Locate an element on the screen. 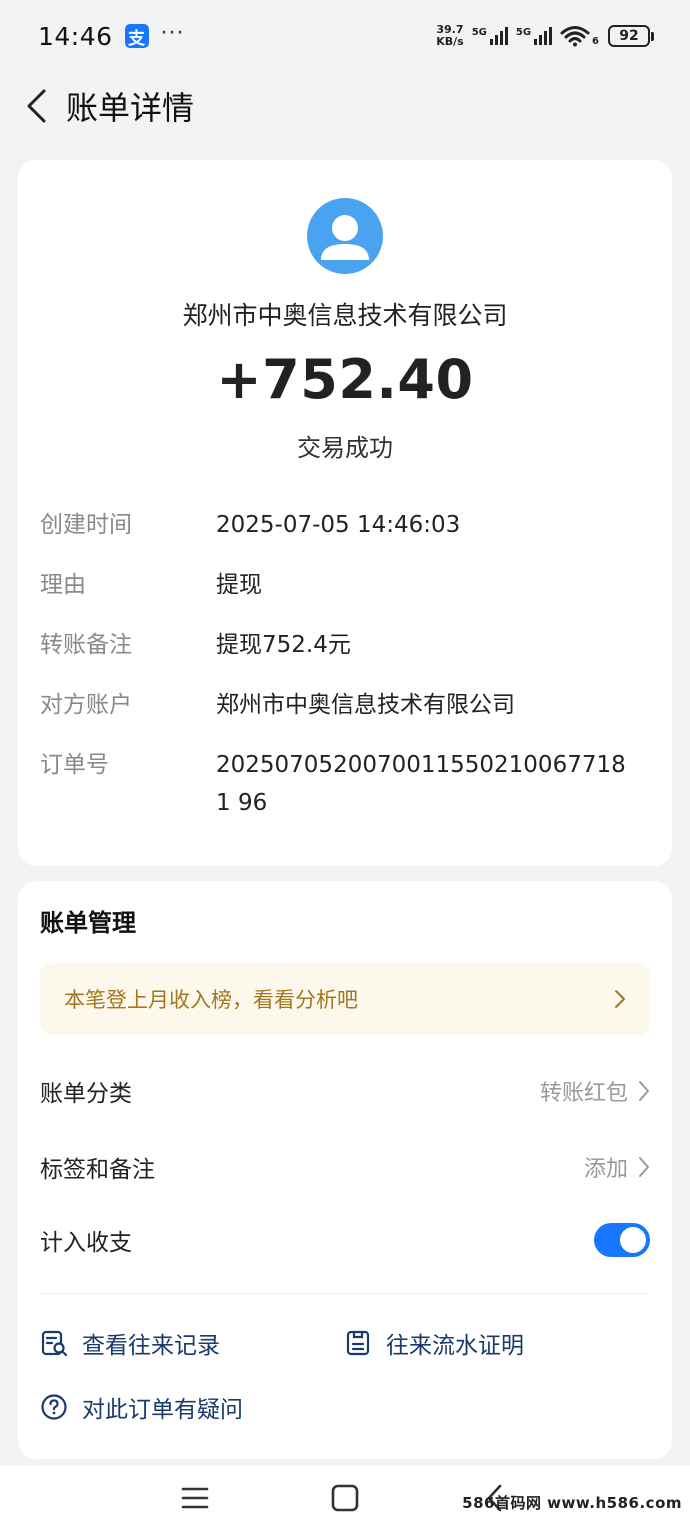 The image size is (690, 1527). wifi-label: 6 is located at coordinates (595, 41).